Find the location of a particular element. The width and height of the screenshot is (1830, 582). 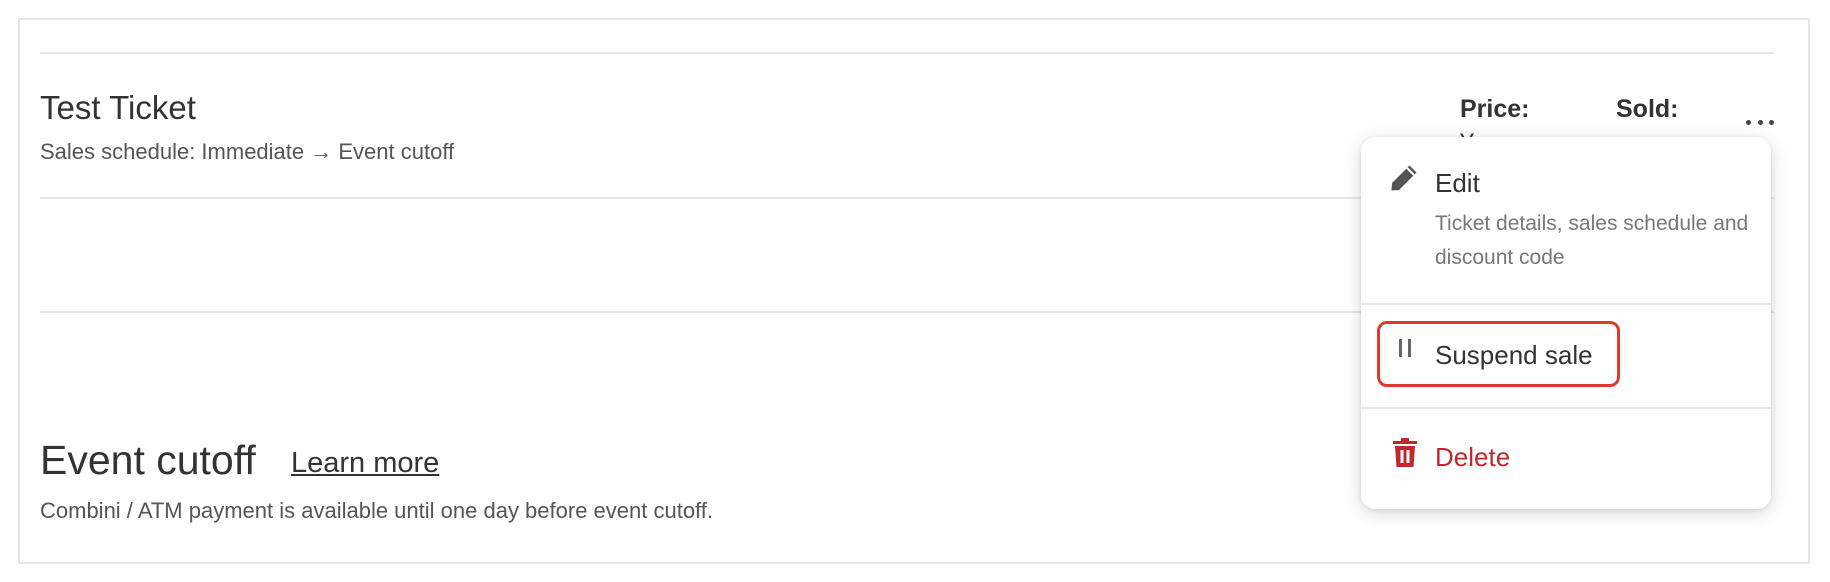

ticket-sales-schedule: Sales schedule: Immediate → Event cutoff is located at coordinates (247, 151).